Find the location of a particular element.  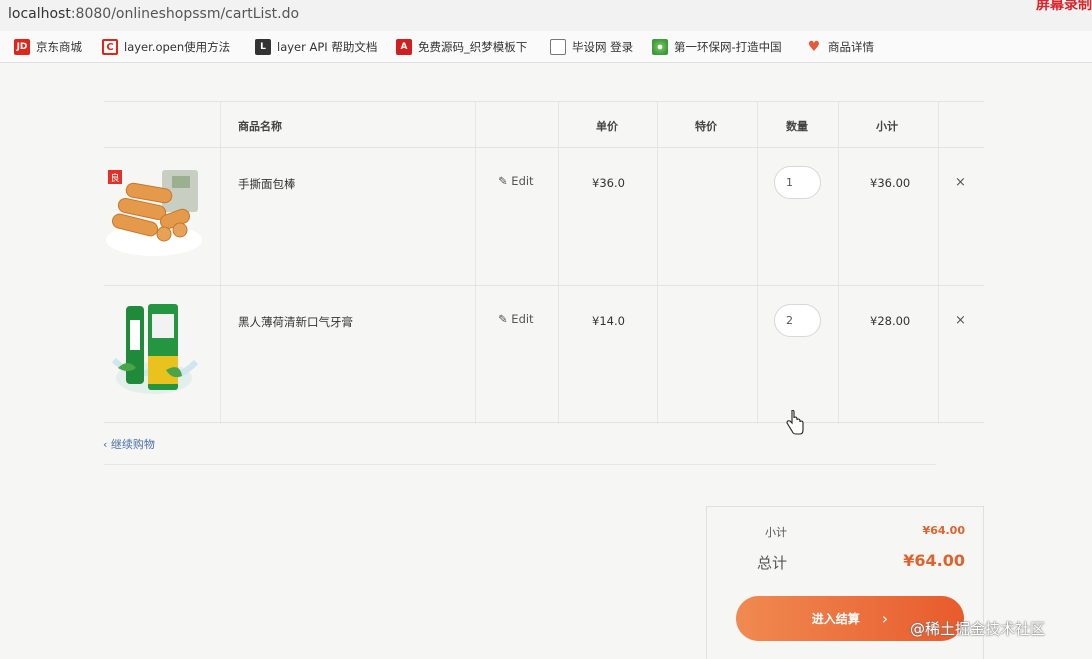

product-name: 黑人薄荷清新口气牙膏 is located at coordinates (295, 322).